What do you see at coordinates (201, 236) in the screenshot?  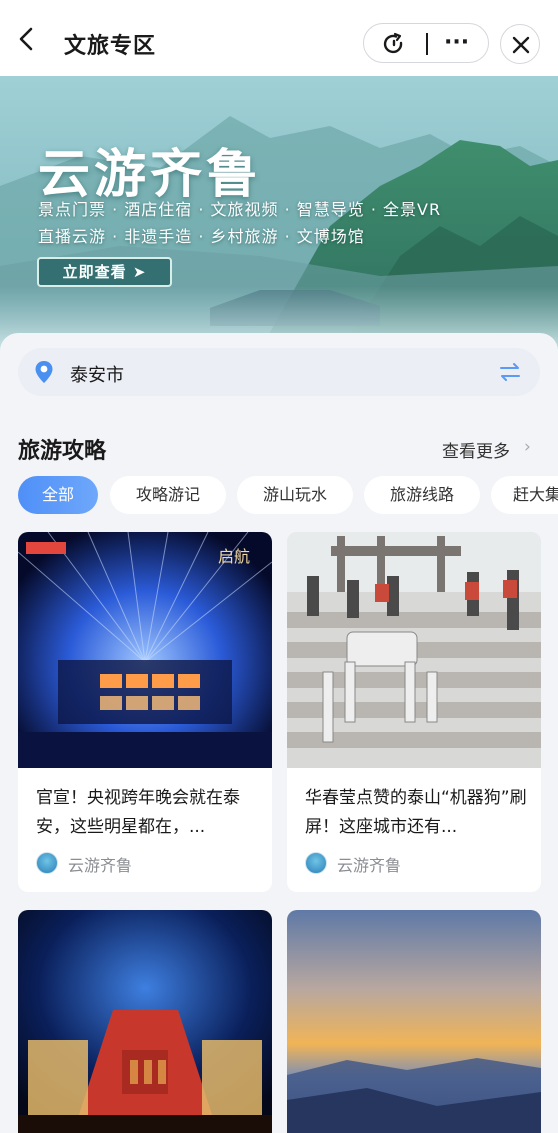 I see `banner-services-line-2: 直播云游 · 非遗手造 · 乡村旅游 · 文博场馆` at bounding box center [201, 236].